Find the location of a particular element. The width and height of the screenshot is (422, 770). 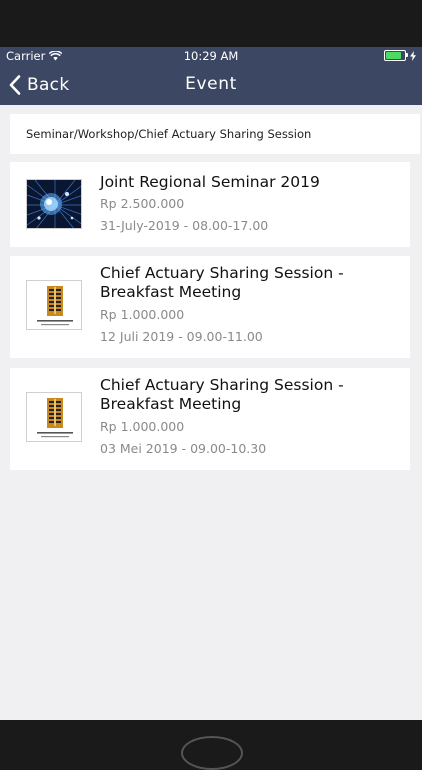

charging-bolt-icon is located at coordinates (413, 55).